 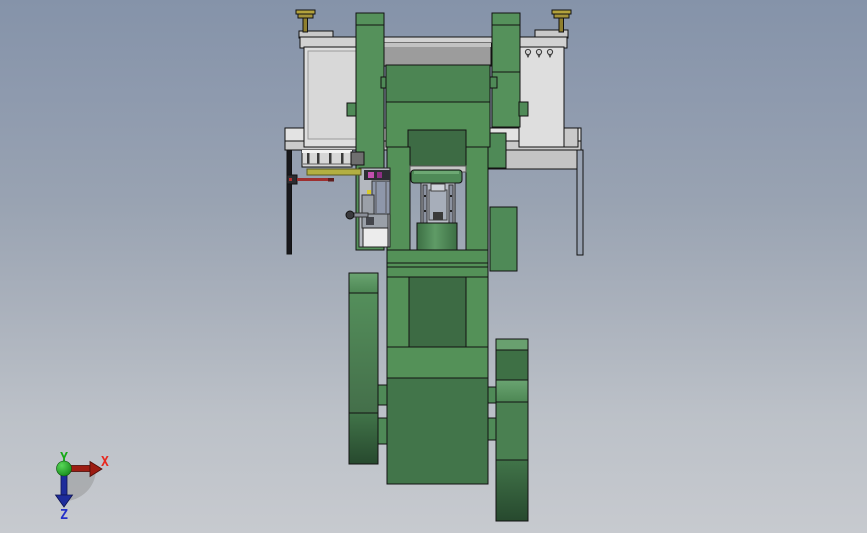 I want to click on upper-dark-panel, so click(x=437, y=148).